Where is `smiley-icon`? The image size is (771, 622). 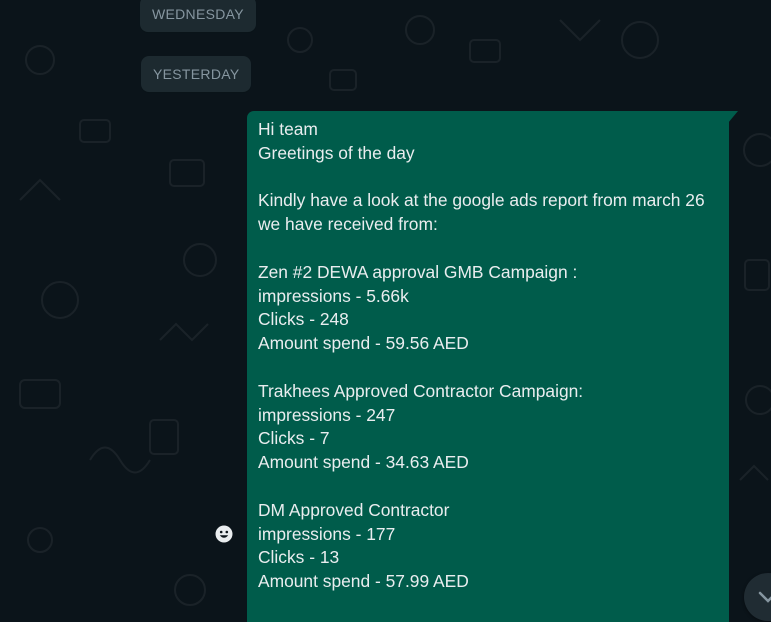
smiley-icon is located at coordinates (224, 534).